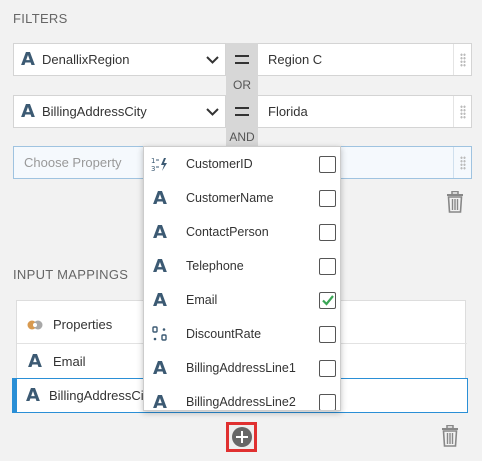  Describe the element at coordinates (86, 59) in the screenshot. I see `property-label: DenallixRegion` at that location.